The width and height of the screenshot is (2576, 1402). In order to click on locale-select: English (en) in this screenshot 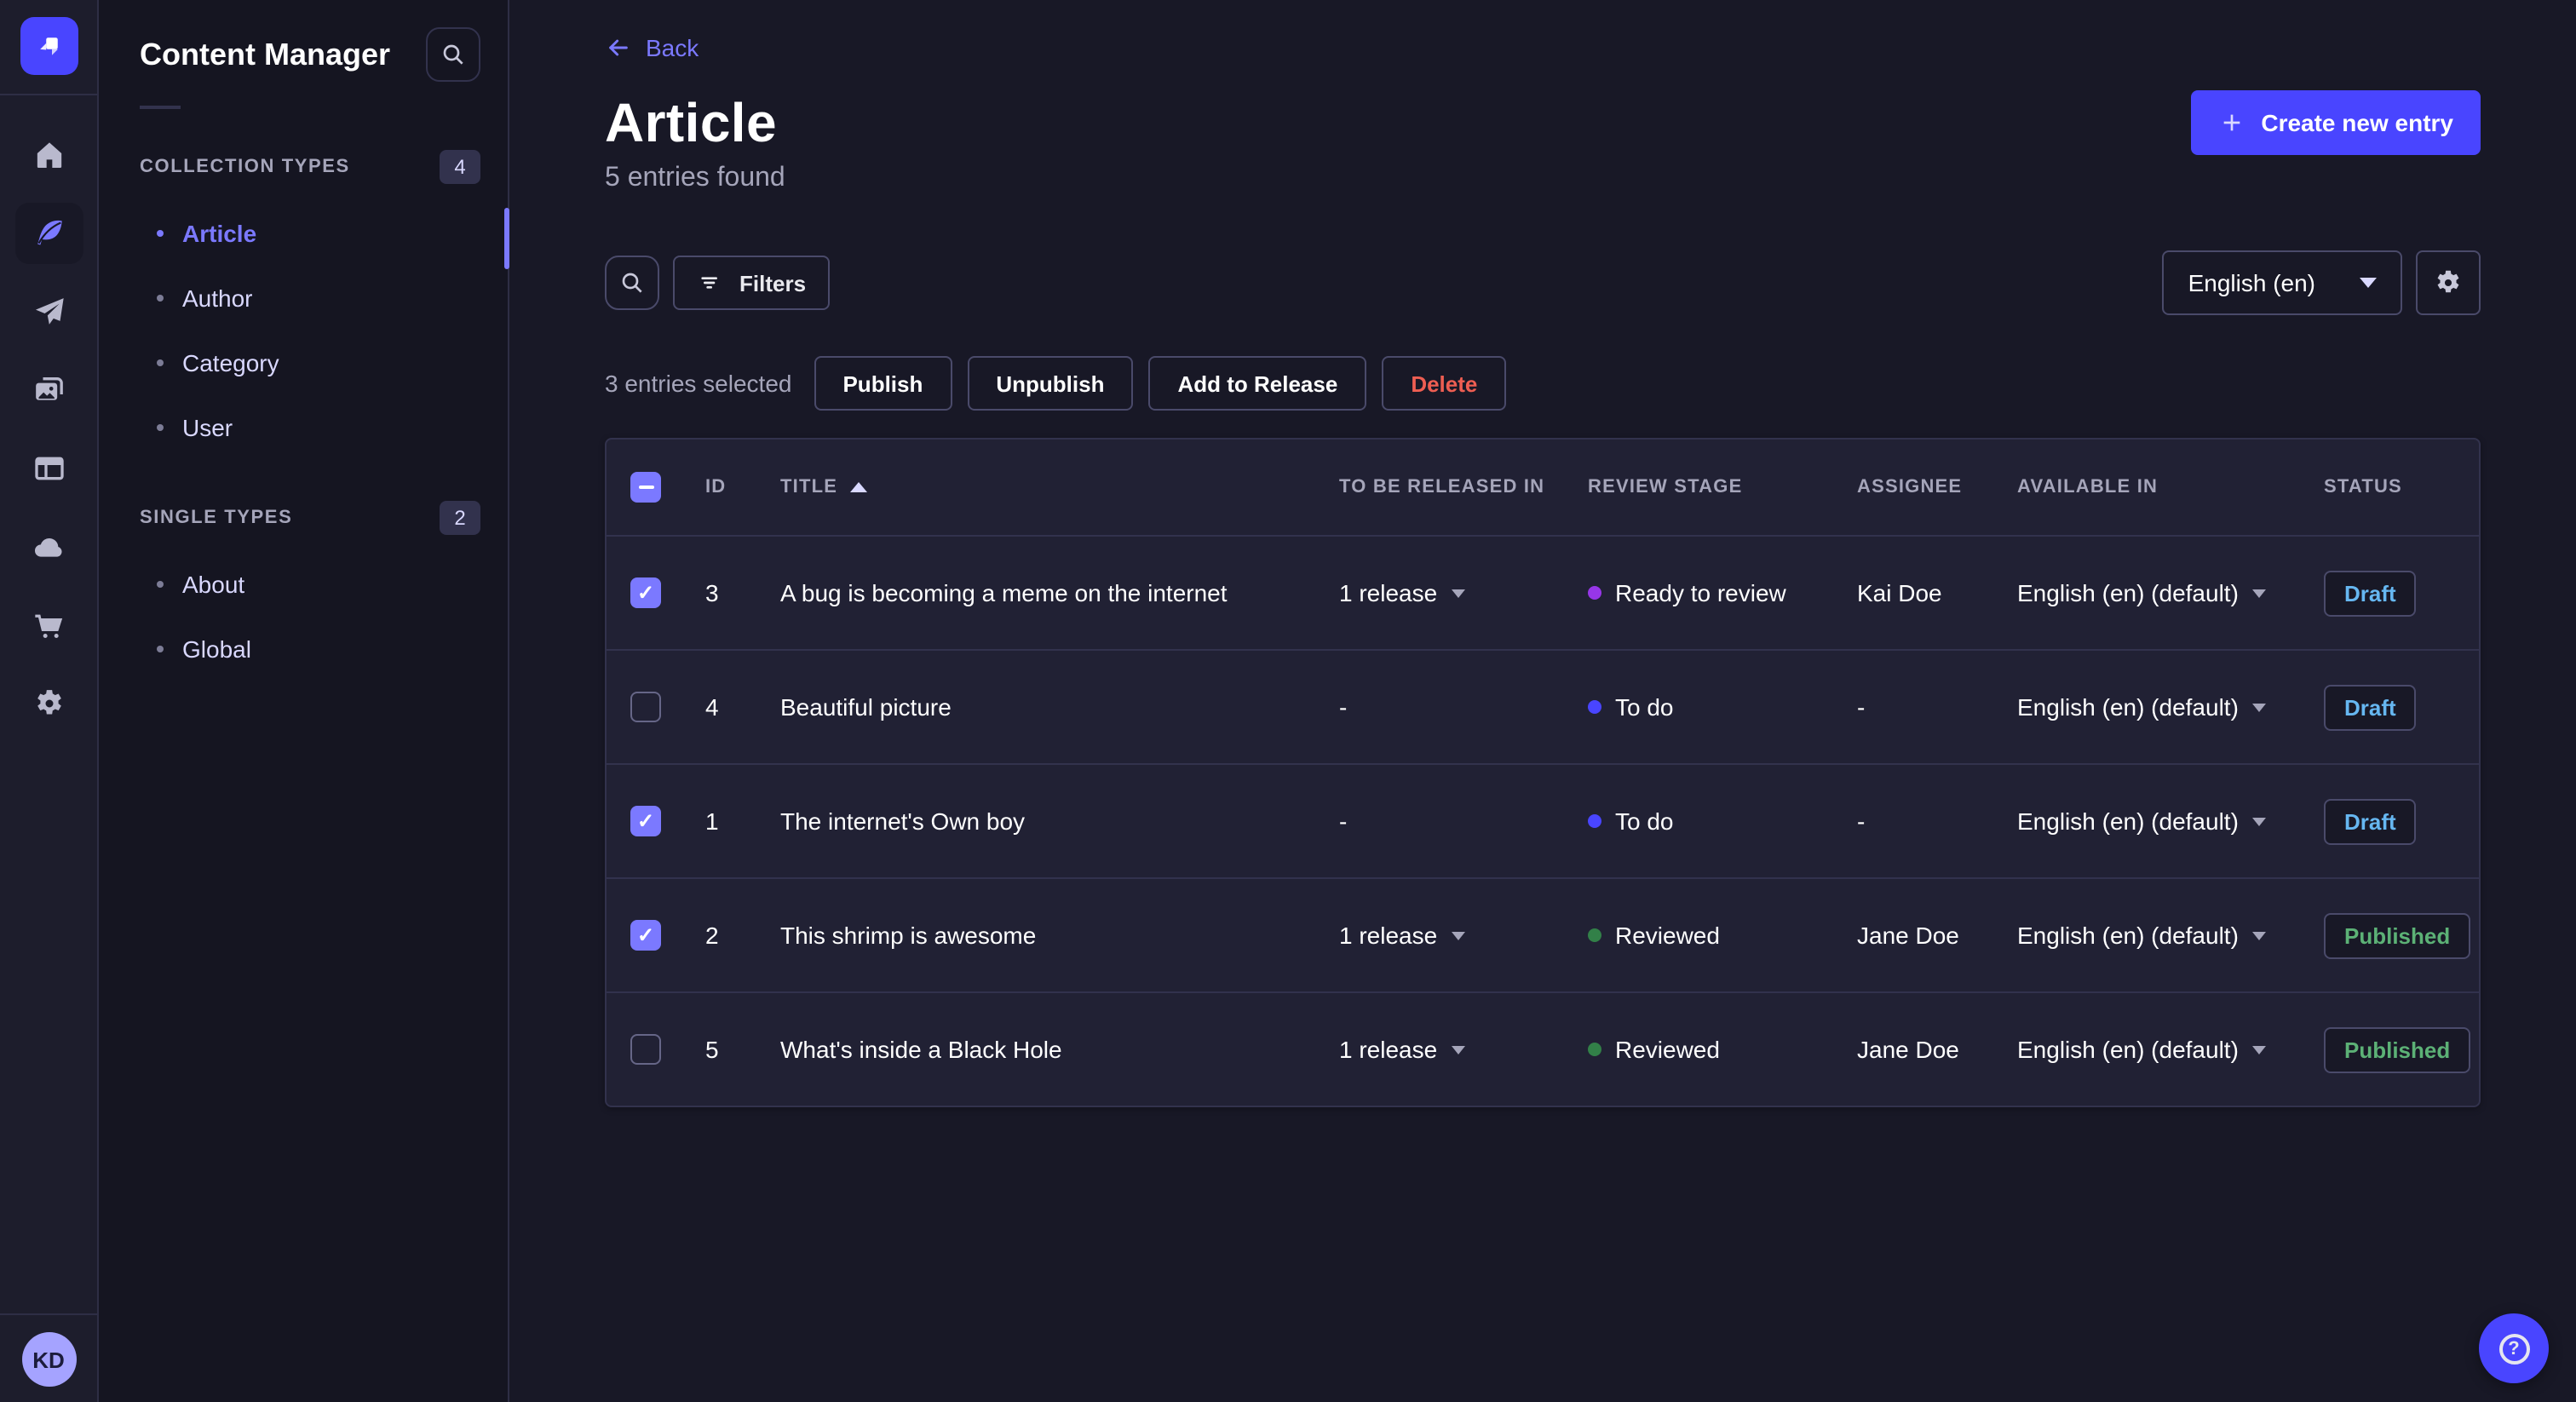, I will do `click(2282, 282)`.